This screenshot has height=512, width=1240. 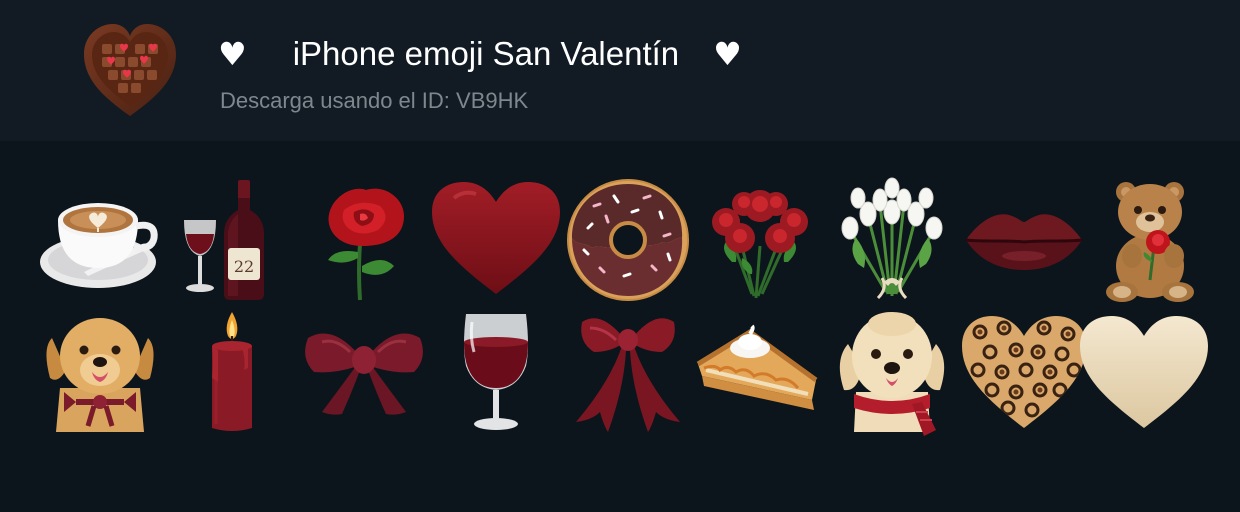 What do you see at coordinates (100, 240) in the screenshot?
I see `latte-icon` at bounding box center [100, 240].